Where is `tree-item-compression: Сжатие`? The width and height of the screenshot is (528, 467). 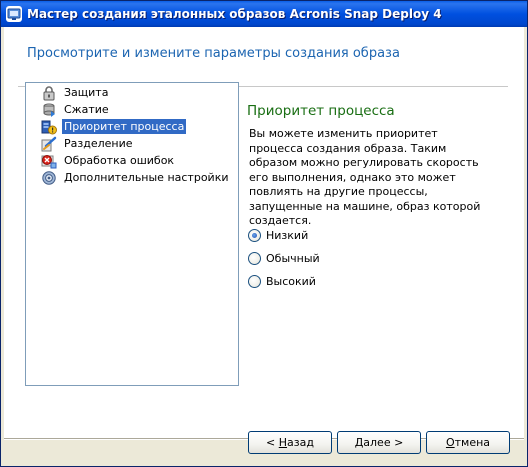 tree-item-compression: Сжатие is located at coordinates (76, 109).